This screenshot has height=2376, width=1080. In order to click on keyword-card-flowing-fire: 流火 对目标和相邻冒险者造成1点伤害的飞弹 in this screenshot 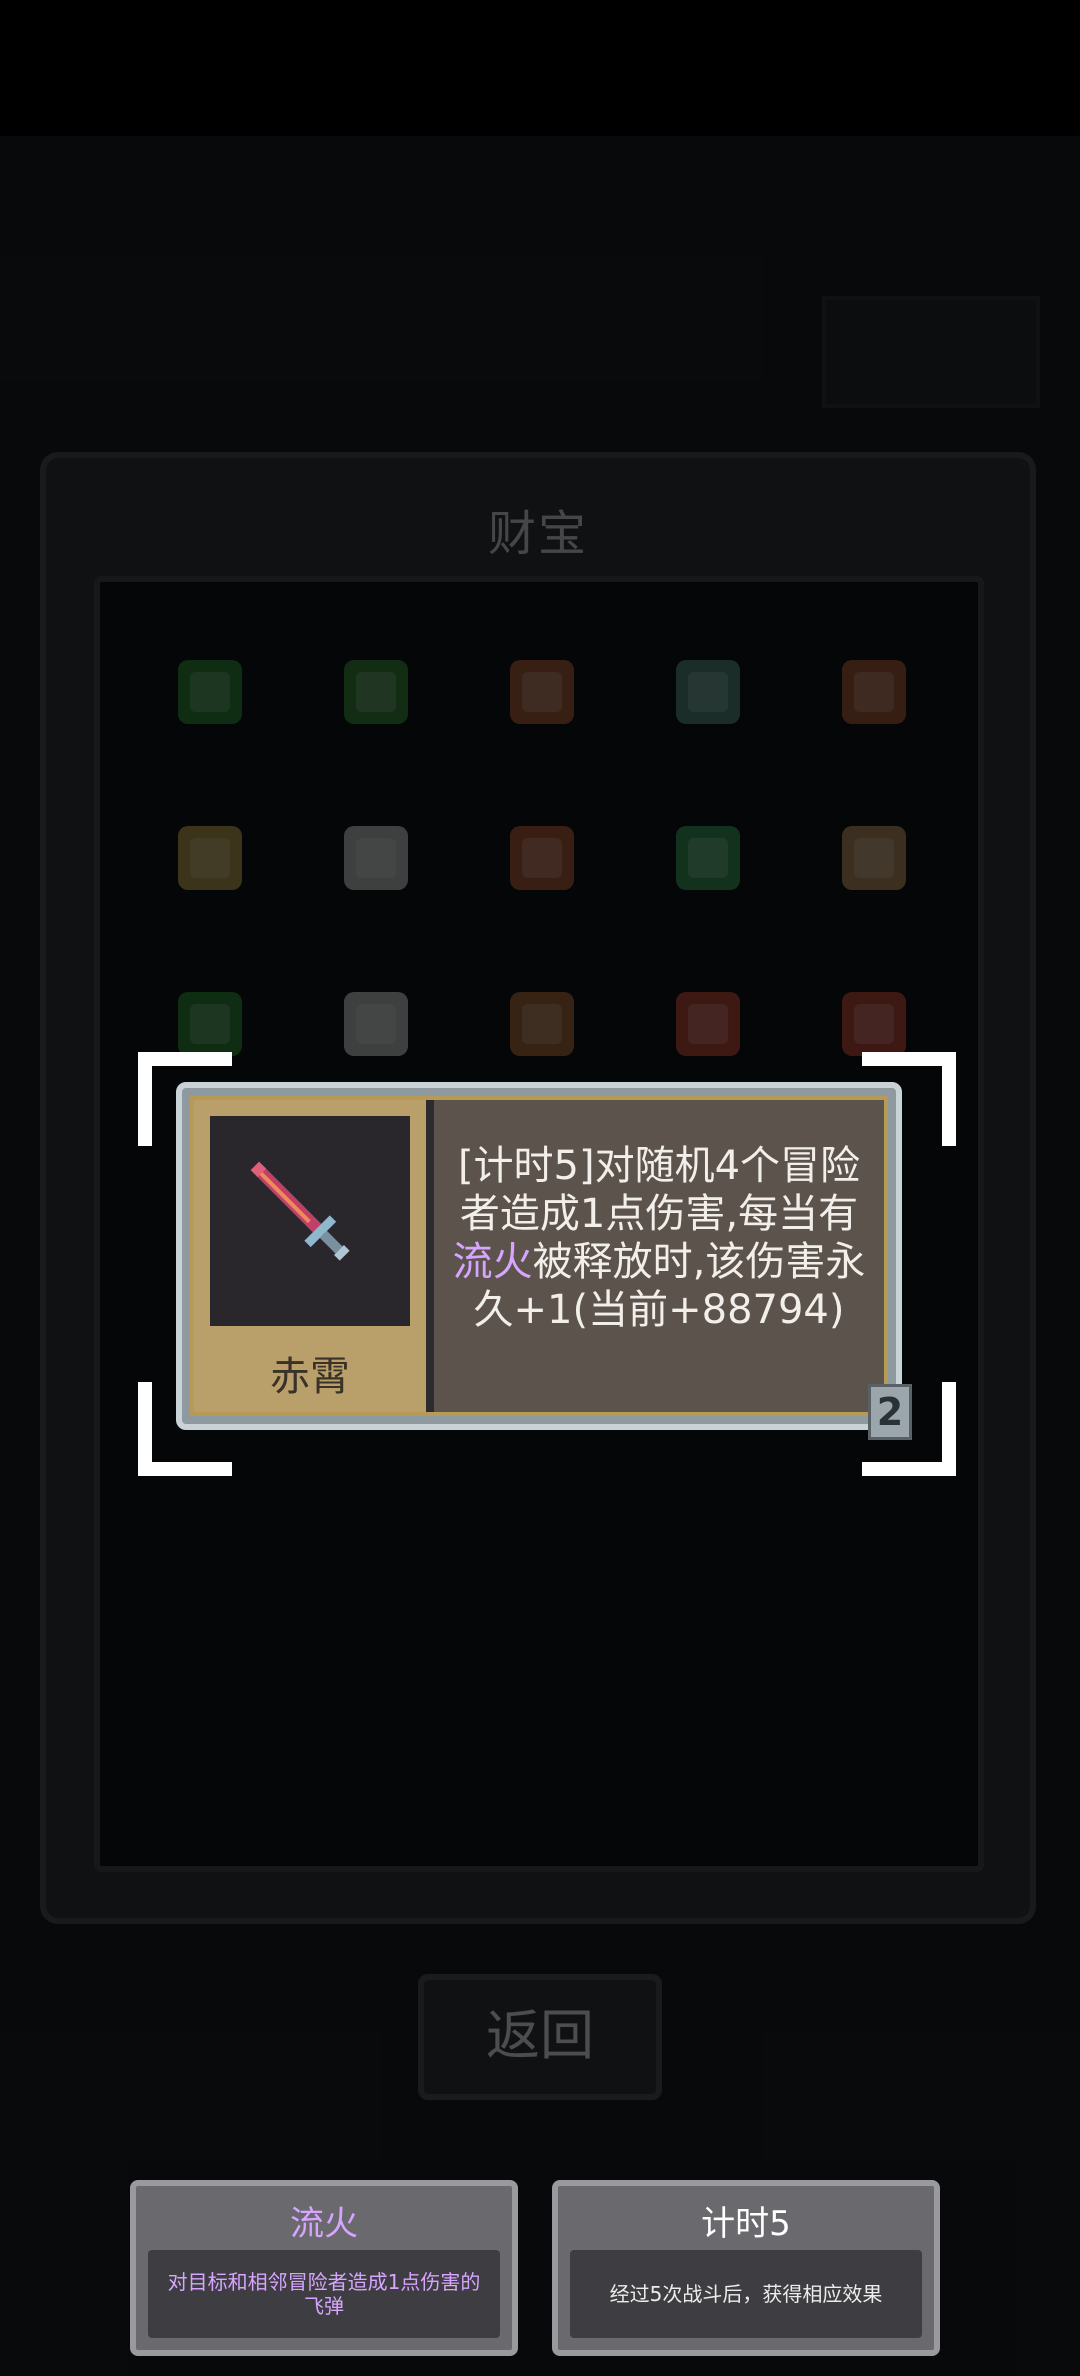, I will do `click(324, 2268)`.